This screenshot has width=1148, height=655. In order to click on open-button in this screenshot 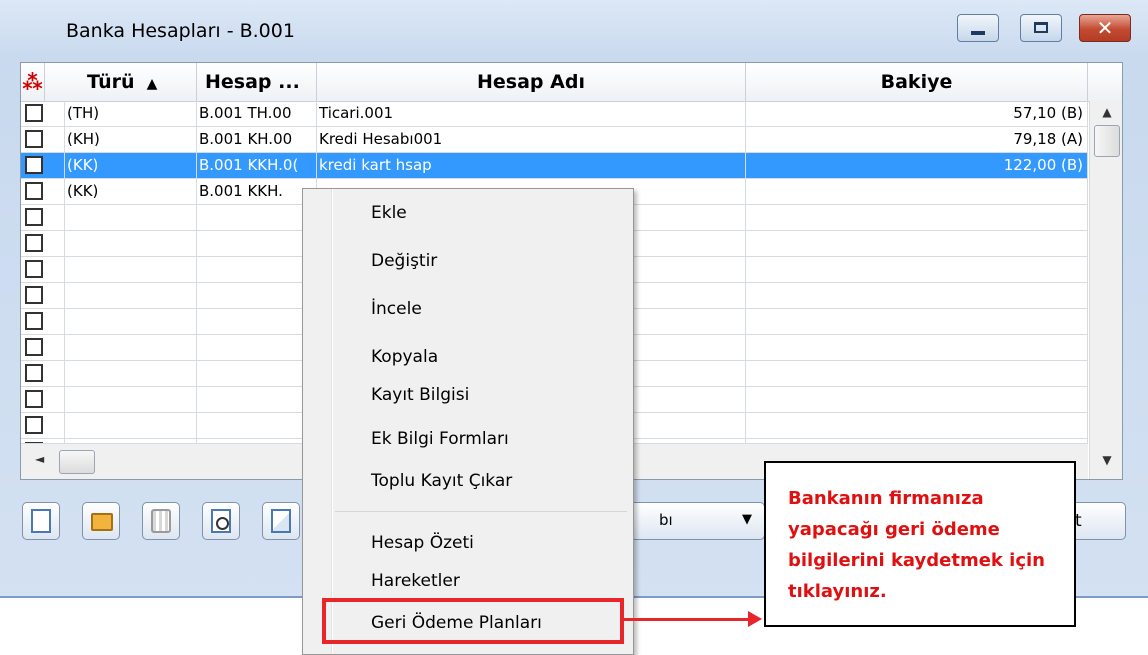, I will do `click(101, 521)`.